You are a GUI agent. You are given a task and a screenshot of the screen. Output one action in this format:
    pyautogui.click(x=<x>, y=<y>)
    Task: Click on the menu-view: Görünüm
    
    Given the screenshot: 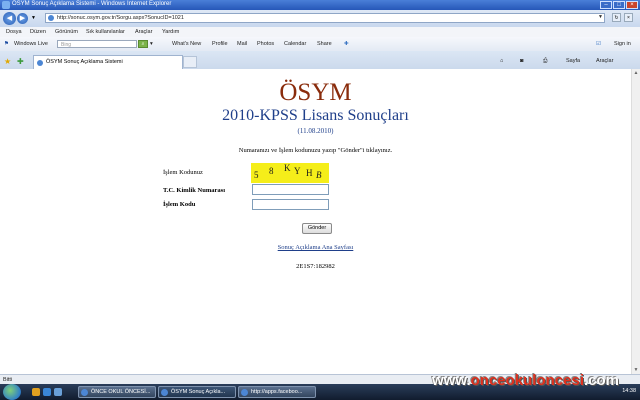 What is the action you would take?
    pyautogui.click(x=66, y=32)
    